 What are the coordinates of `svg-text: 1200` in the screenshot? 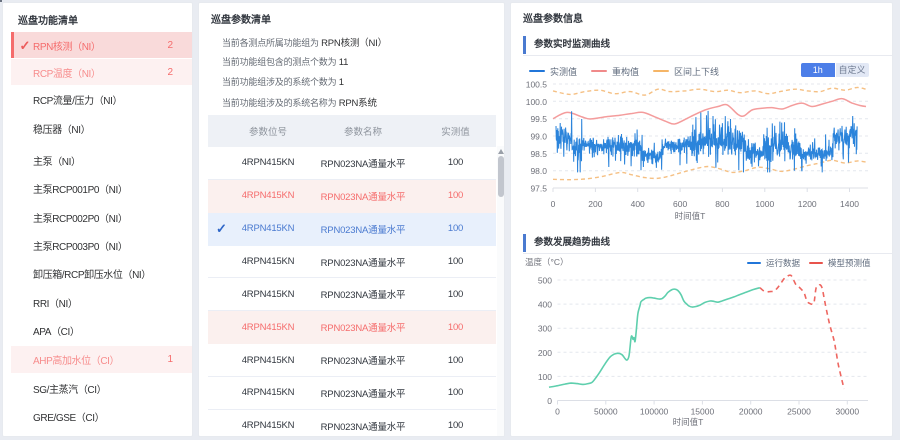 It's located at (807, 204).